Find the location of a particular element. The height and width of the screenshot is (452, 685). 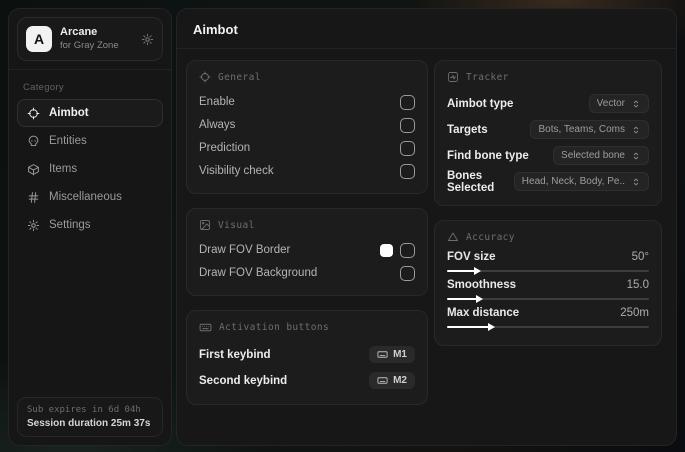

bones-selected-row: Bones Selected Head, Neck, Body, Pe.. is located at coordinates (548, 181).